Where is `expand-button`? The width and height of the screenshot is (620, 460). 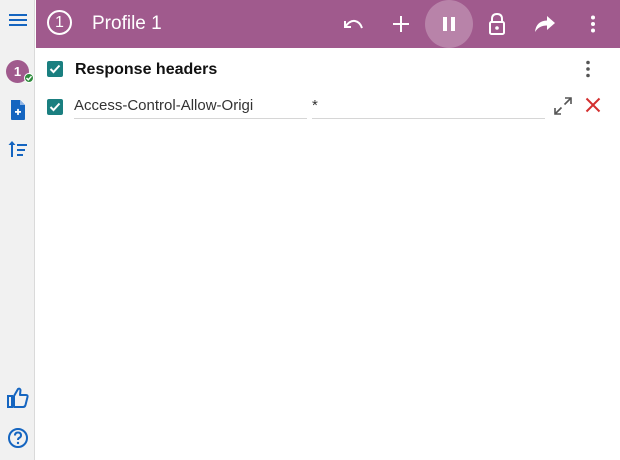 expand-button is located at coordinates (563, 106).